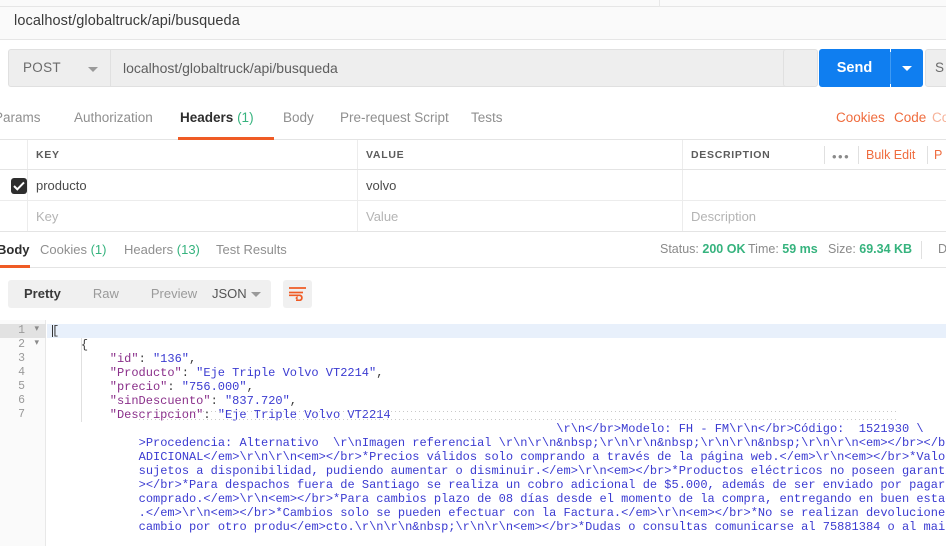 This screenshot has height=546, width=946. What do you see at coordinates (21, 400) in the screenshot?
I see `line-number: 6` at bounding box center [21, 400].